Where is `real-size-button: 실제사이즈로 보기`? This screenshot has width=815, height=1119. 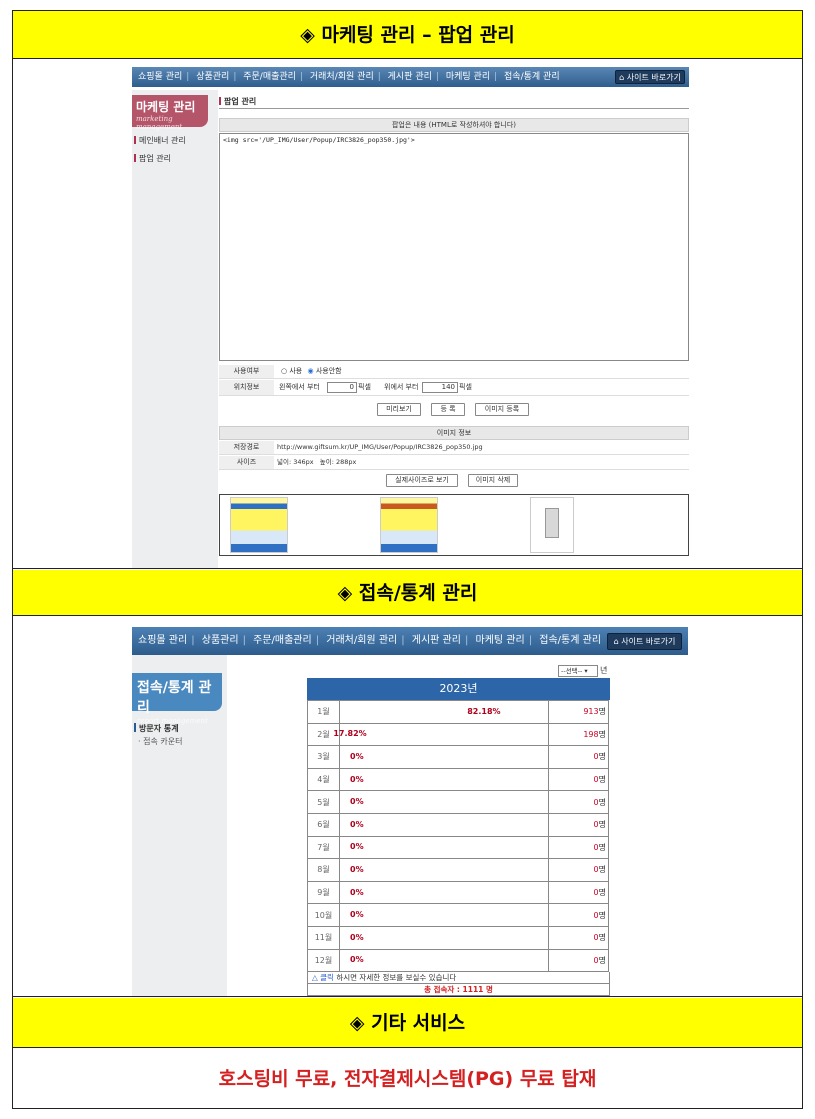
real-size-button: 실제사이즈로 보기 is located at coordinates (422, 480).